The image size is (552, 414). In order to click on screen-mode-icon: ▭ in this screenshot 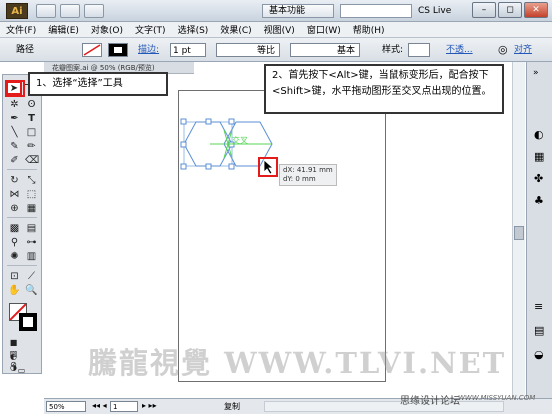, I will do `click(21, 370)`.